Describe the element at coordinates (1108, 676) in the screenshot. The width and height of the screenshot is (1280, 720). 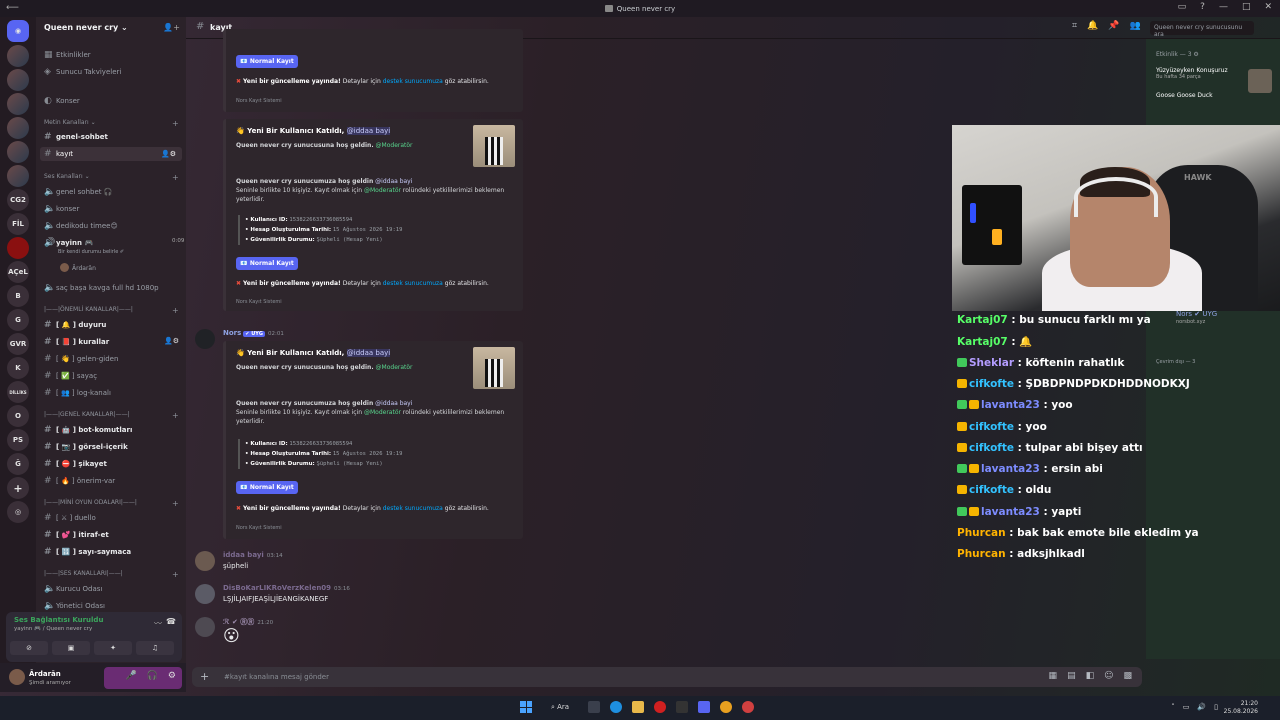
I see `emoji-icon: ☺` at that location.